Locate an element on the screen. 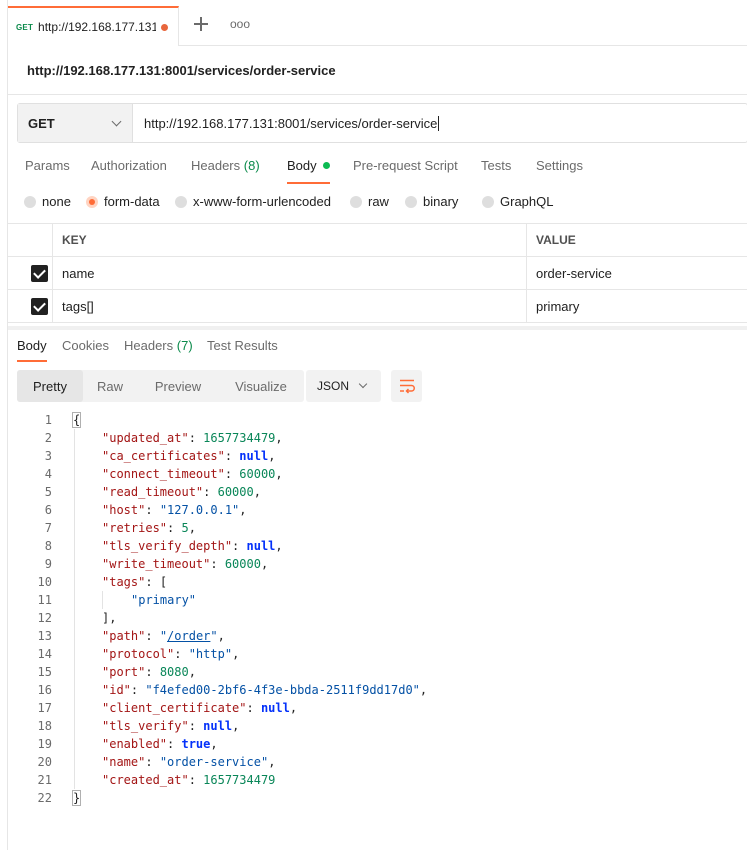 The height and width of the screenshot is (850, 747). tab-params: Params is located at coordinates (47, 171).